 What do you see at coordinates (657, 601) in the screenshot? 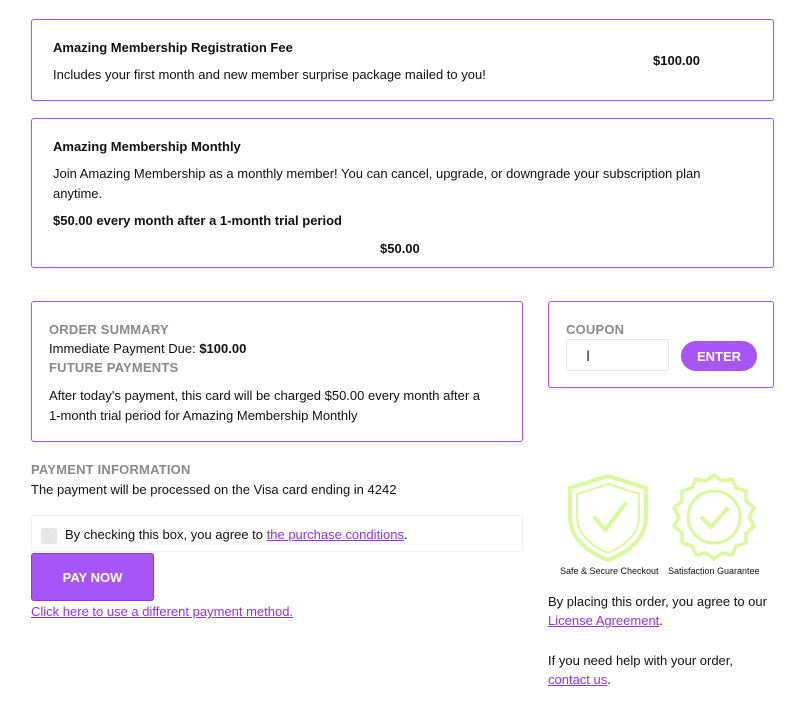
I see `license-agreement-text: By placing this order, you agree to our` at bounding box center [657, 601].